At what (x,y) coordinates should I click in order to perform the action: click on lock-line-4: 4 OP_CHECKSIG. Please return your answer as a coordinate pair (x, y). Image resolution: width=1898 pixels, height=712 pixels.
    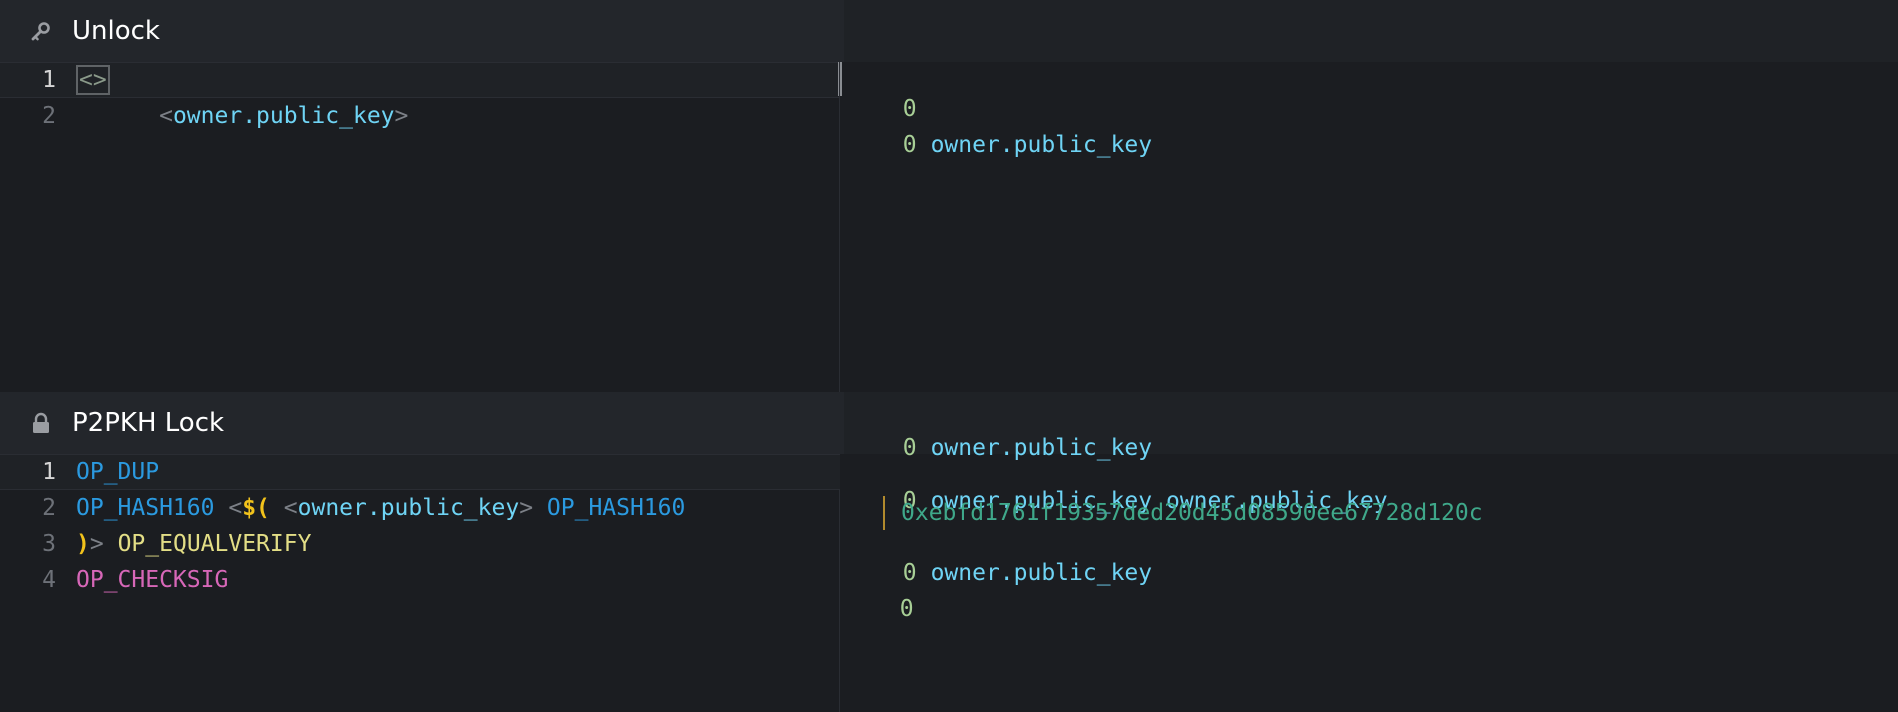
    Looking at the image, I should click on (420, 580).